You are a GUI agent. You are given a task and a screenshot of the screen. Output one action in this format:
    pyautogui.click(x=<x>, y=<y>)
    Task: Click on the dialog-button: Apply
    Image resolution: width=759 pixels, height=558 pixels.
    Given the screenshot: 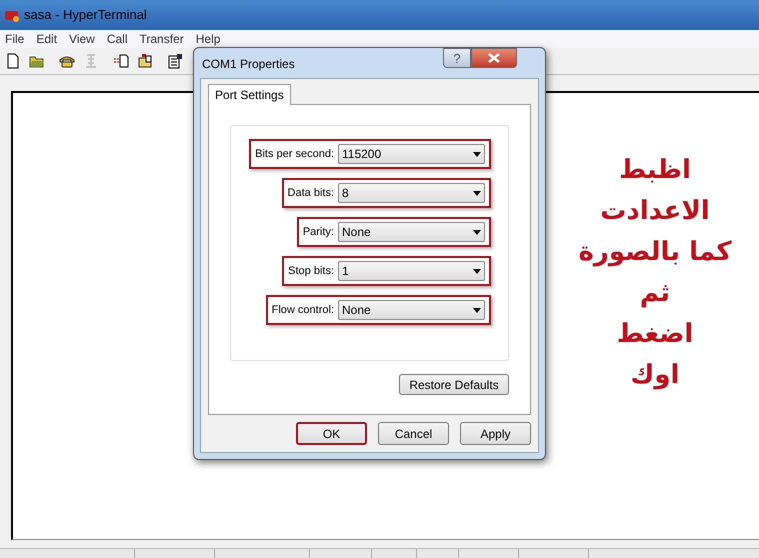 What is the action you would take?
    pyautogui.click(x=495, y=433)
    